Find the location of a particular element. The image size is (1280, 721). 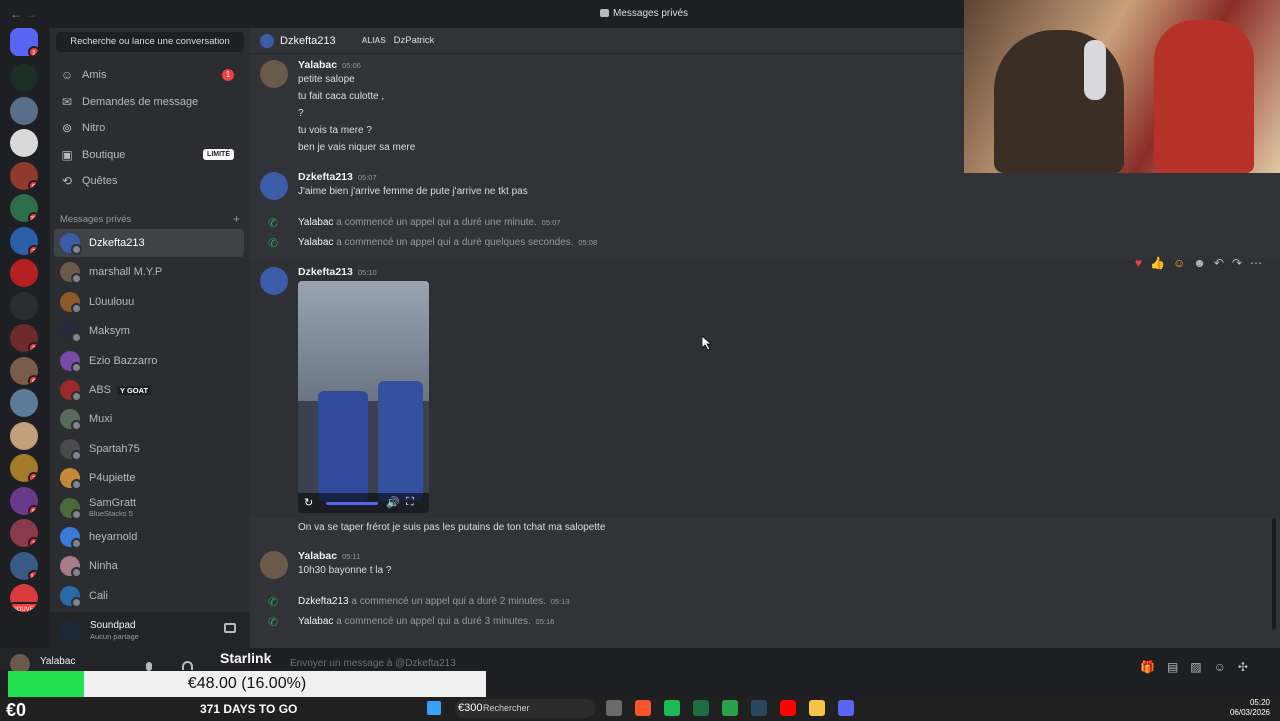

dm-item: ABS Y GOAT is located at coordinates (149, 390).